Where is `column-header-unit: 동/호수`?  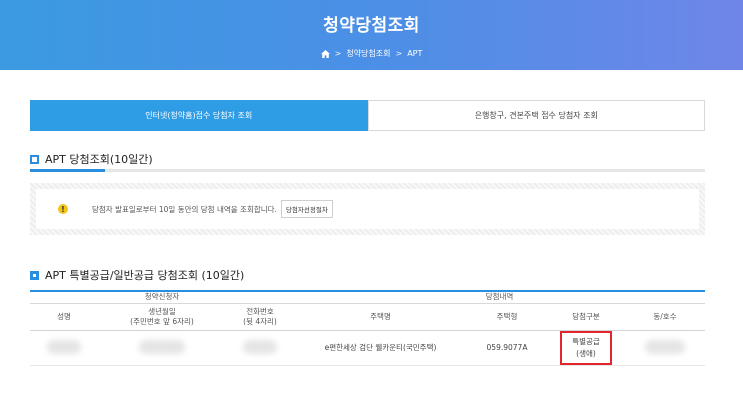 column-header-unit: 동/호수 is located at coordinates (665, 317).